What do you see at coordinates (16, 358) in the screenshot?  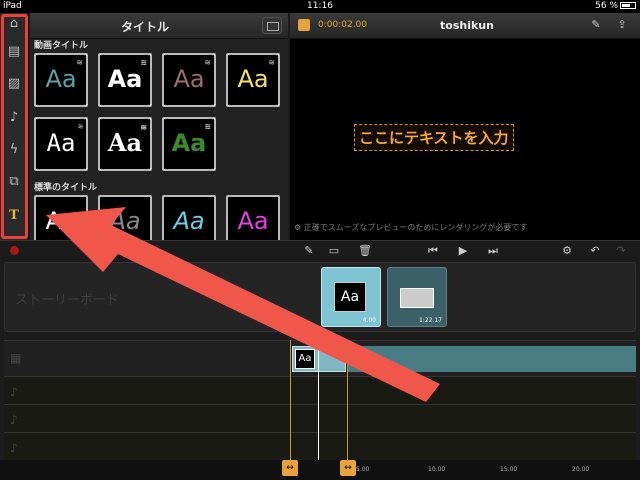 I see `video-track-icon: ▦` at bounding box center [16, 358].